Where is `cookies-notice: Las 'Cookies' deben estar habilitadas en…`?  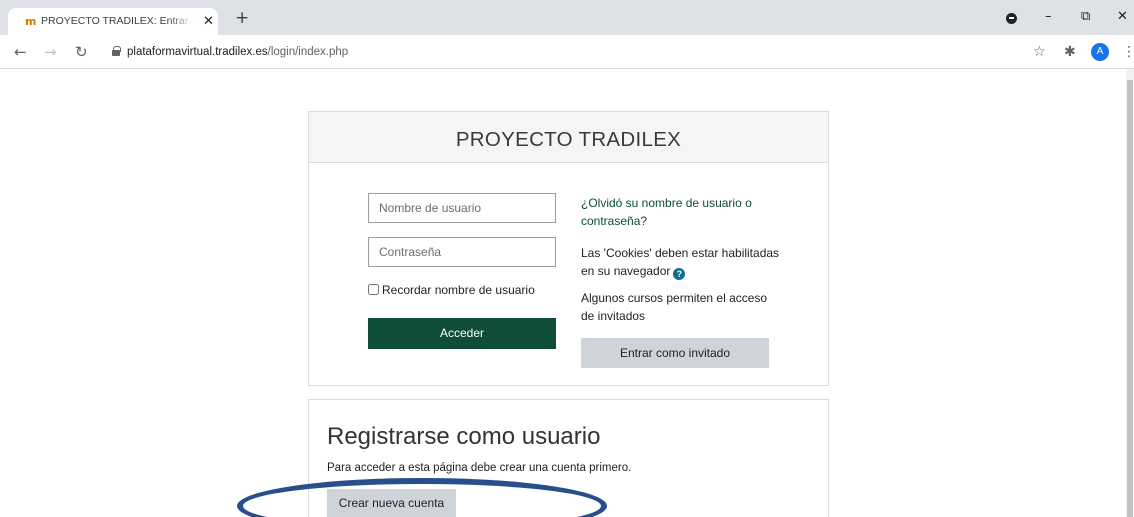
cookies-notice: Las 'Cookies' deben estar habilitadas en… is located at coordinates (681, 262).